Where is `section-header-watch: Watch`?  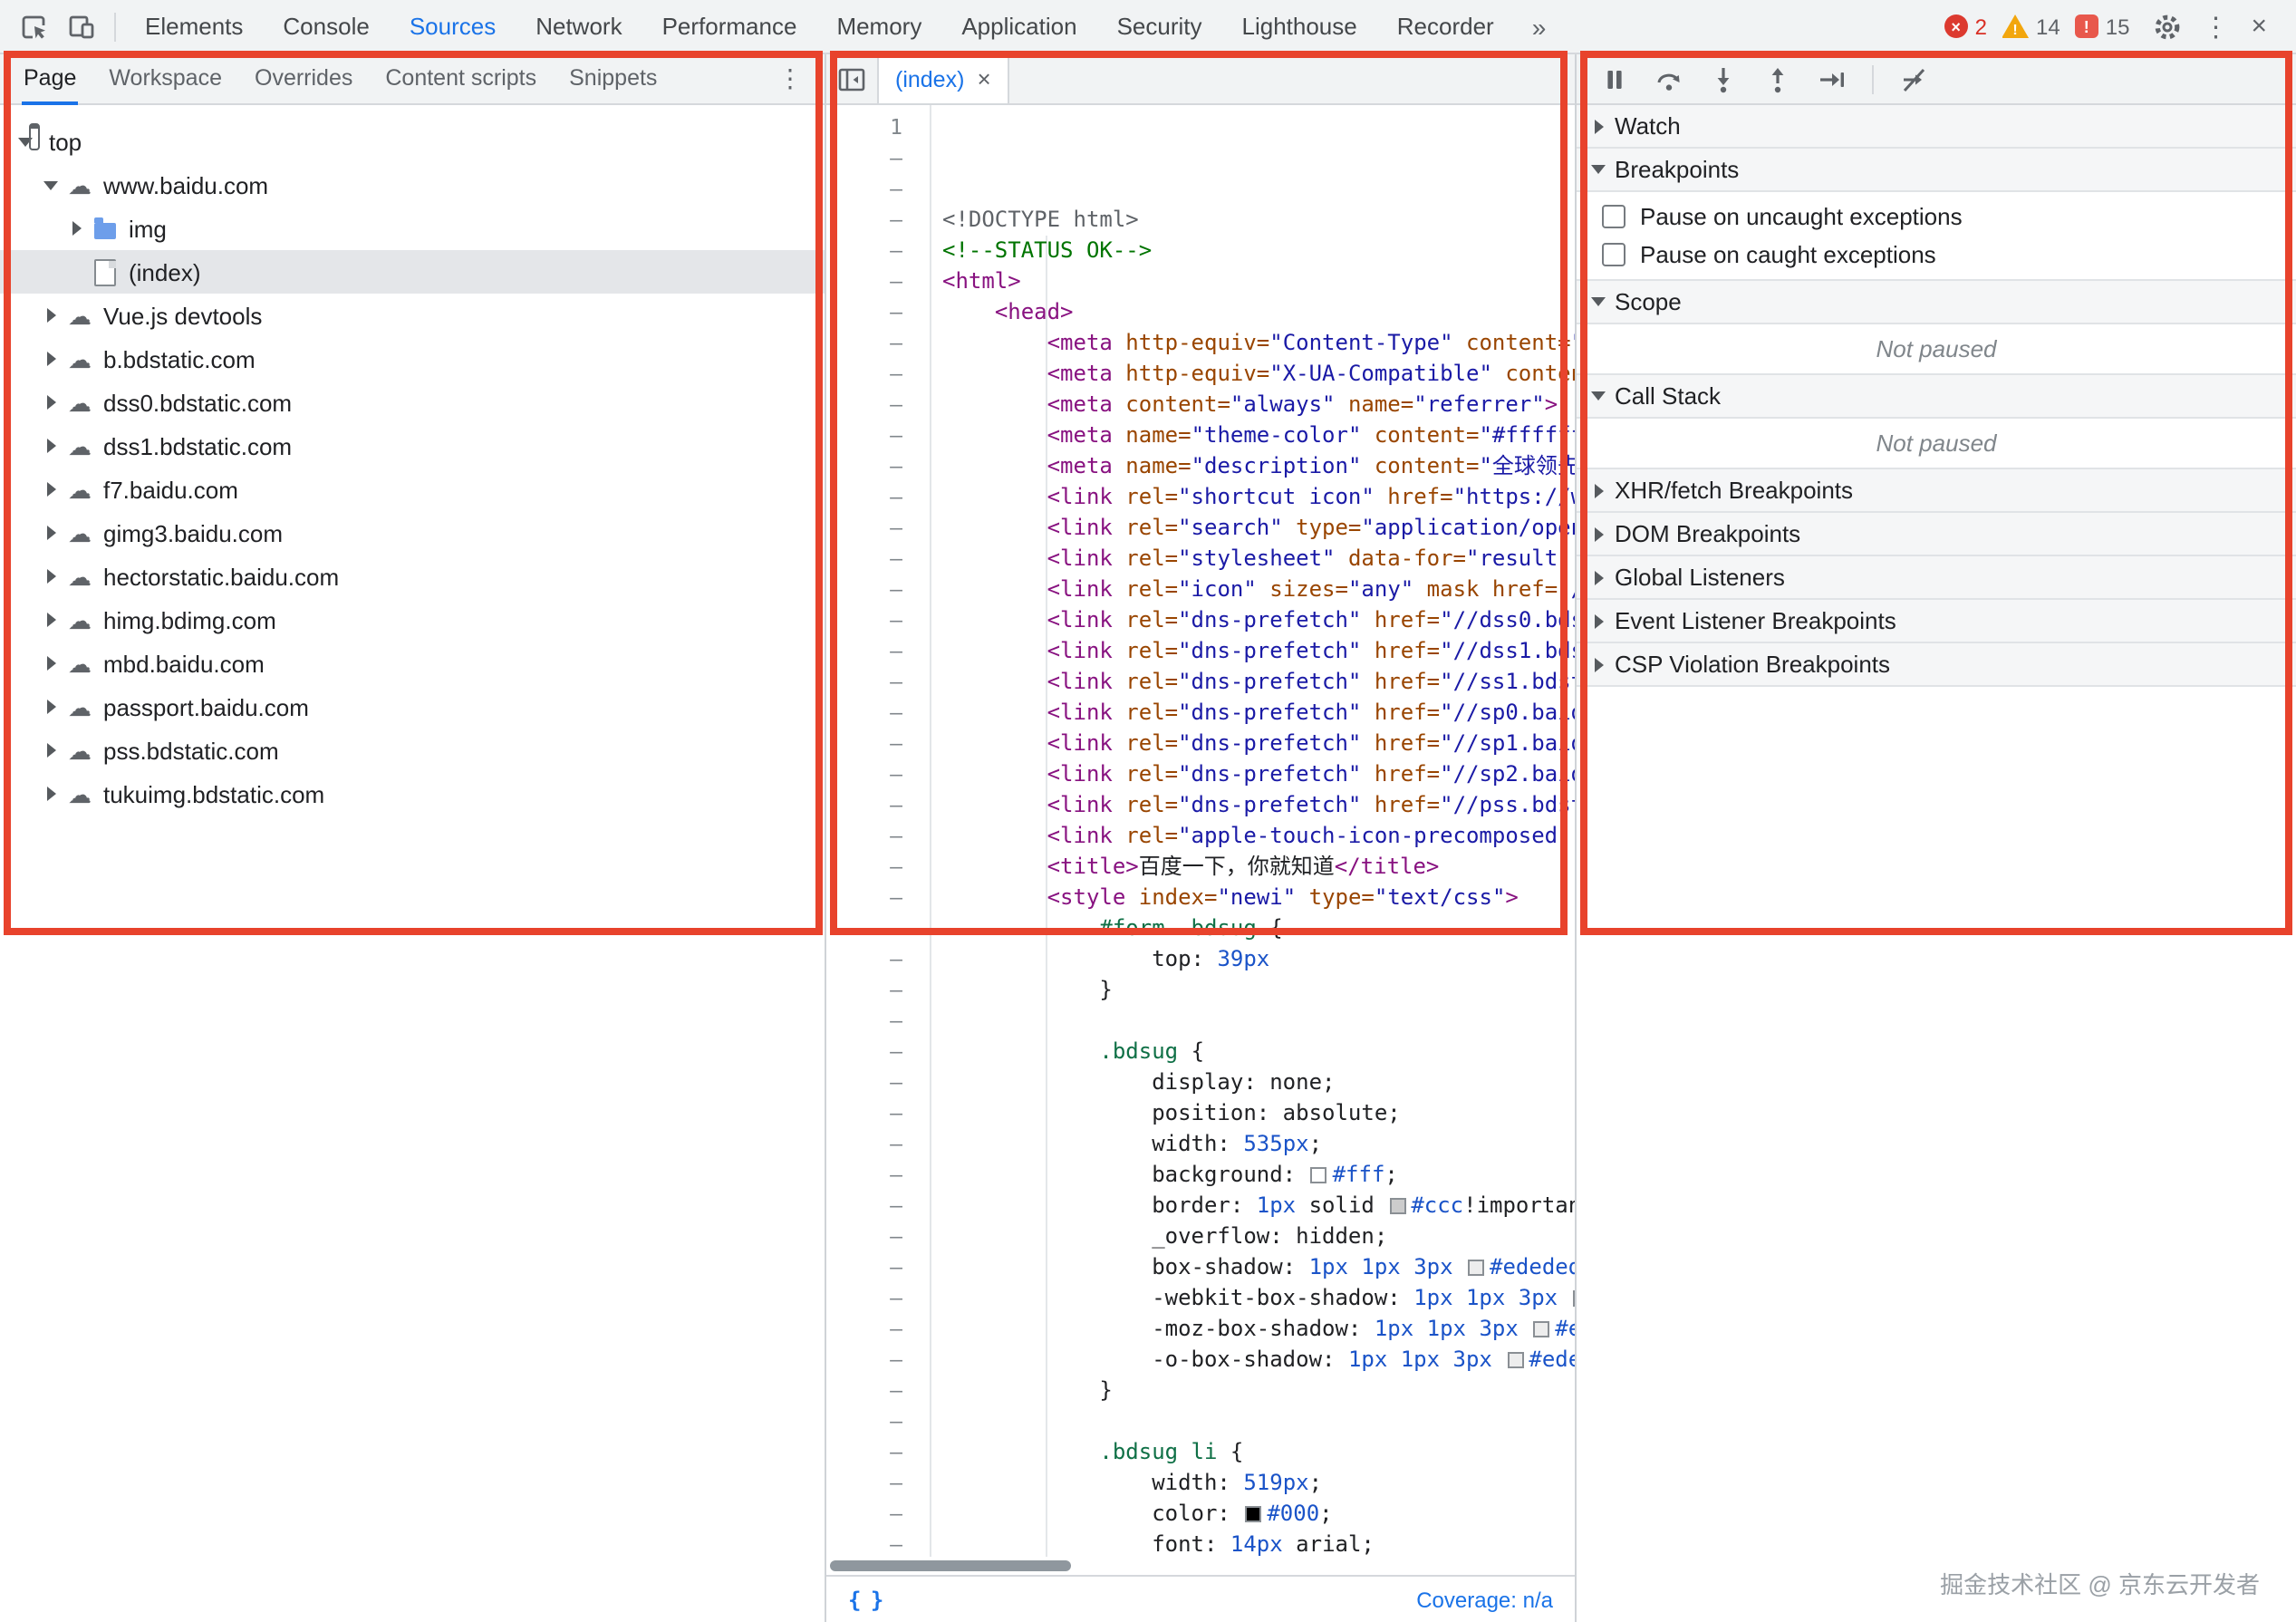 section-header-watch: Watch is located at coordinates (1937, 127).